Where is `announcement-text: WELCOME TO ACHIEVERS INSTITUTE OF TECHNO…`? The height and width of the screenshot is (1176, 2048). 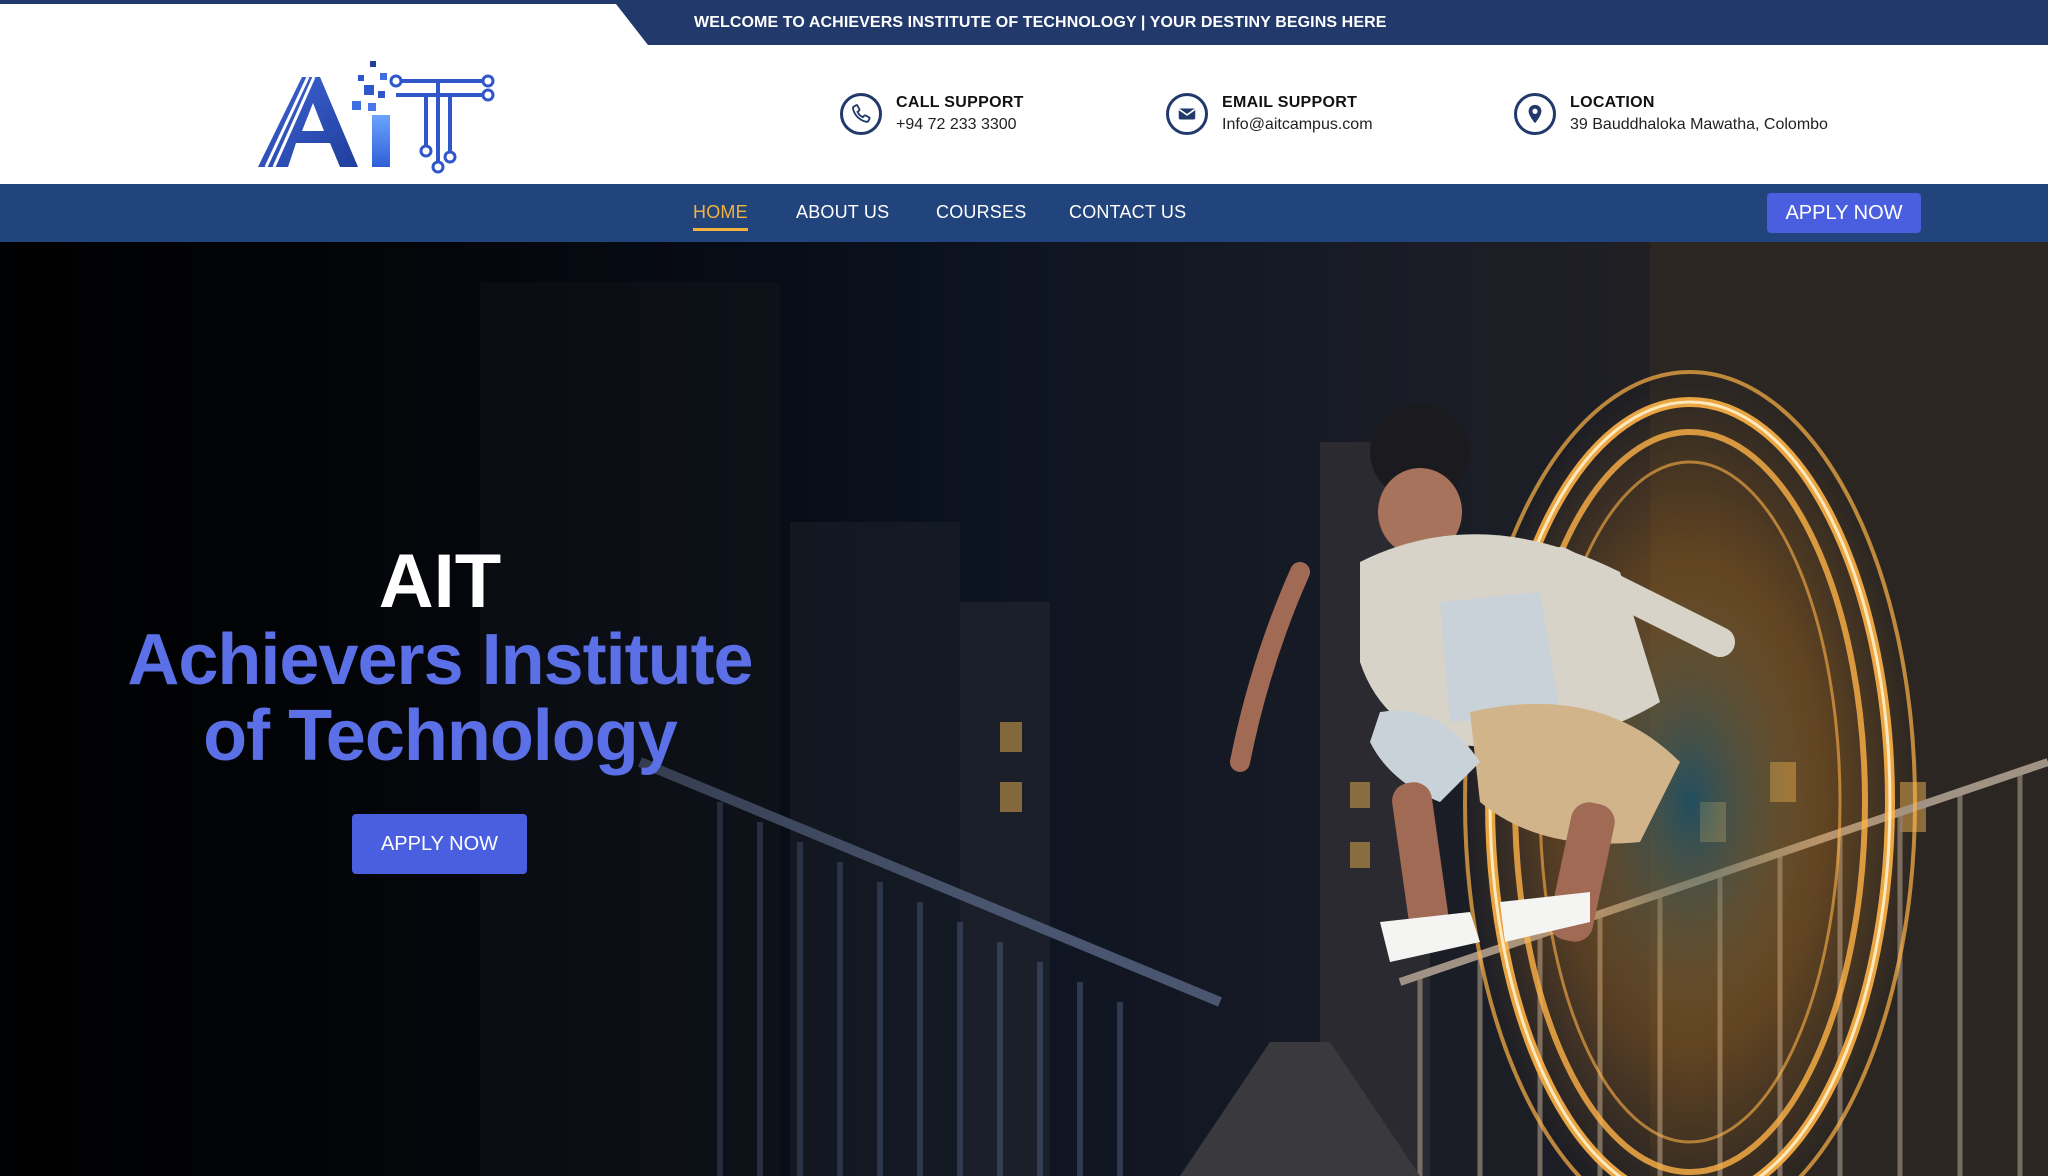 announcement-text: WELCOME TO ACHIEVERS INSTITUTE OF TECHNO… is located at coordinates (1040, 22).